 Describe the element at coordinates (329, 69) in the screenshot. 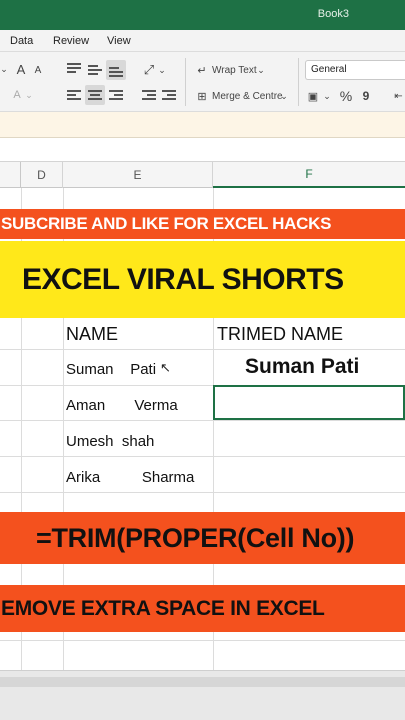

I see `number-format-value: General` at that location.